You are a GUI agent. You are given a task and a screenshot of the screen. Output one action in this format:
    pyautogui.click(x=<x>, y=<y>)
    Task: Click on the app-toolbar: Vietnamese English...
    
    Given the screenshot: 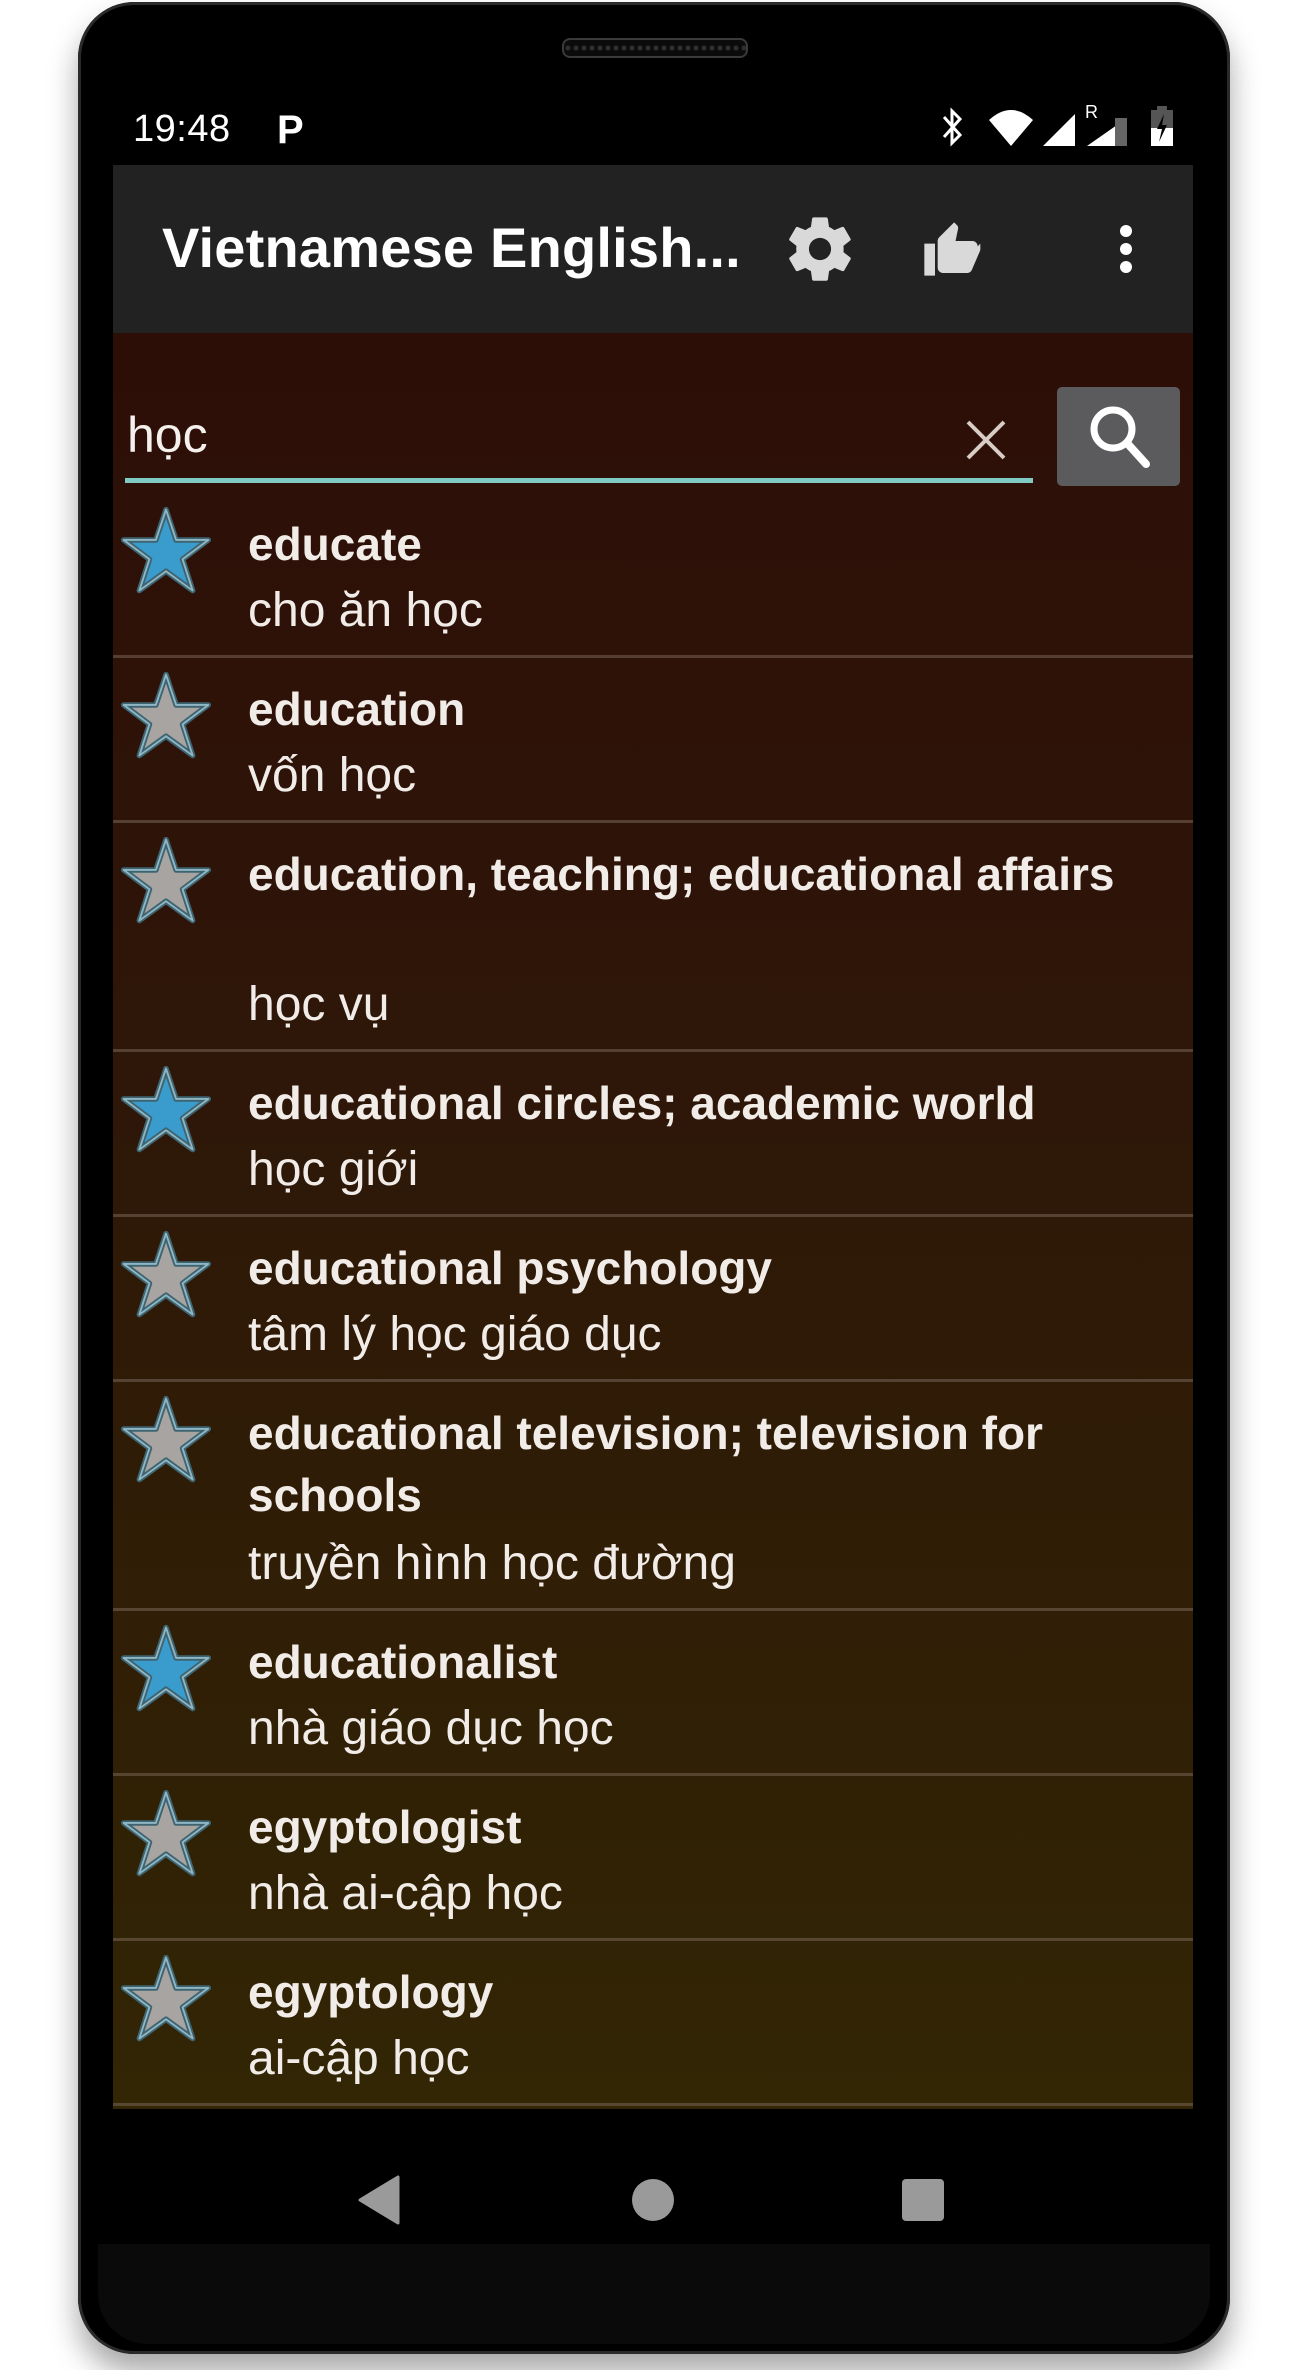 What is the action you would take?
    pyautogui.click(x=653, y=249)
    